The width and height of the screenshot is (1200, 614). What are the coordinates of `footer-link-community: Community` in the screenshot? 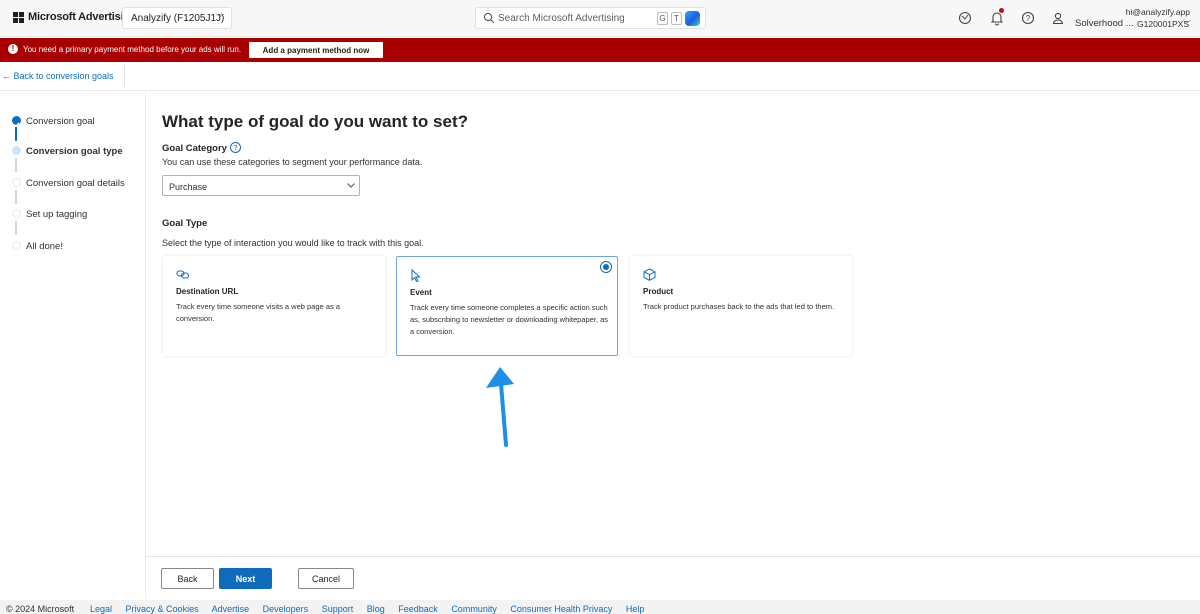 It's located at (474, 609).